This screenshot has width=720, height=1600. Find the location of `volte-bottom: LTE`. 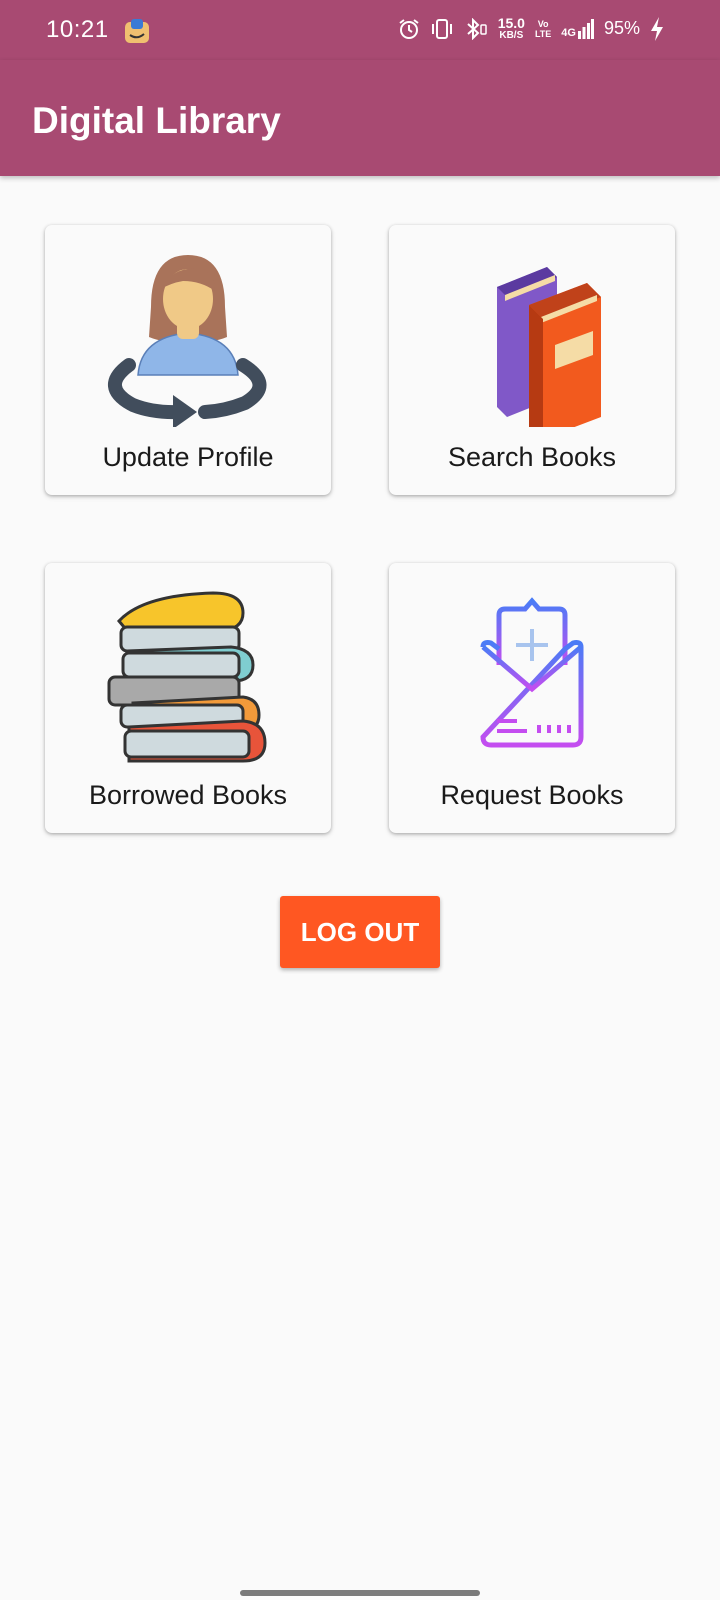

volte-bottom: LTE is located at coordinates (543, 33).